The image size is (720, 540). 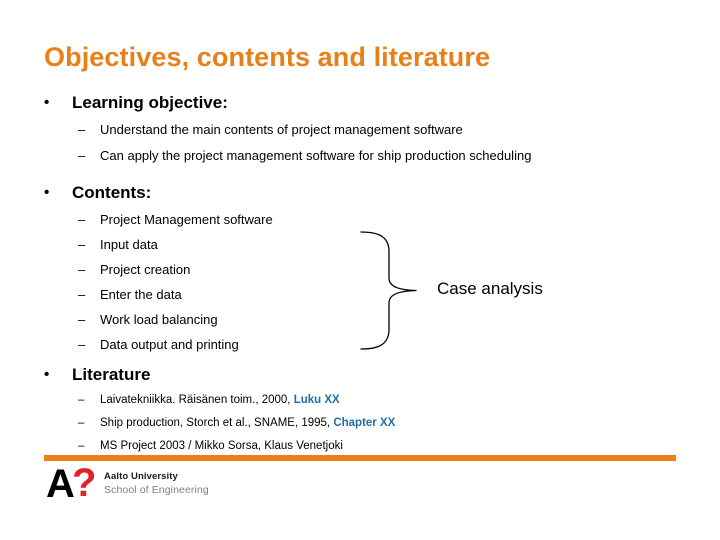 I want to click on section-heading-label: Learning objective:, so click(x=150, y=102).